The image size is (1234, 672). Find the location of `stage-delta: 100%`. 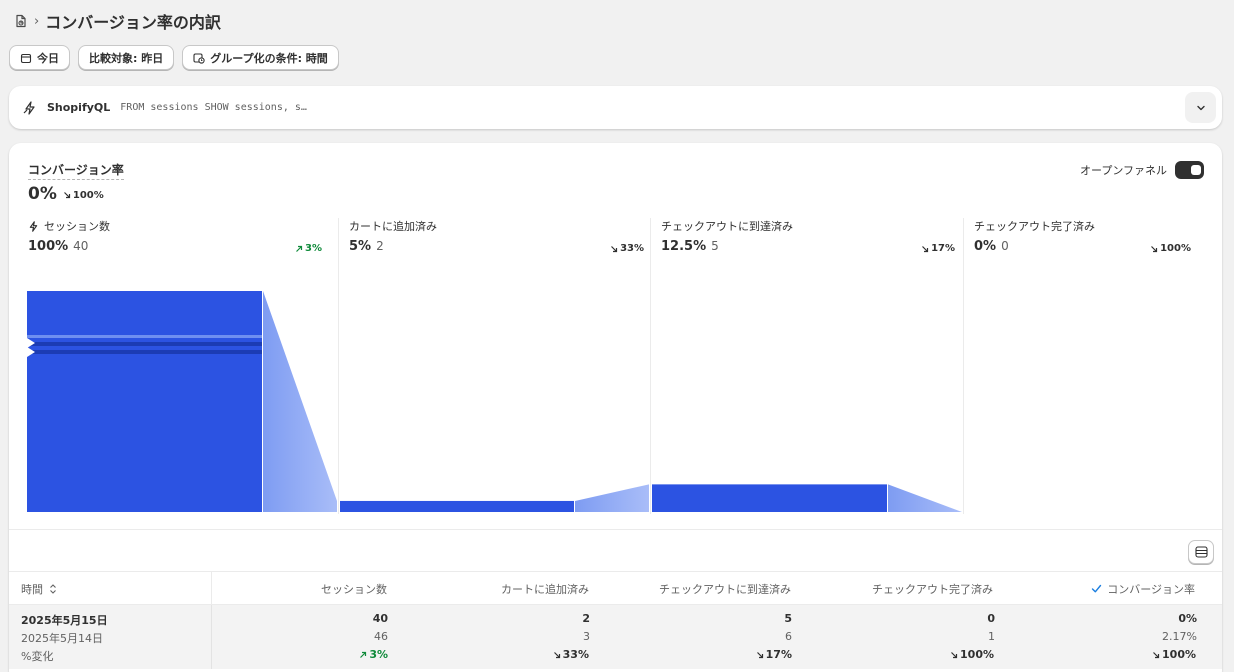

stage-delta: 100% is located at coordinates (1170, 248).